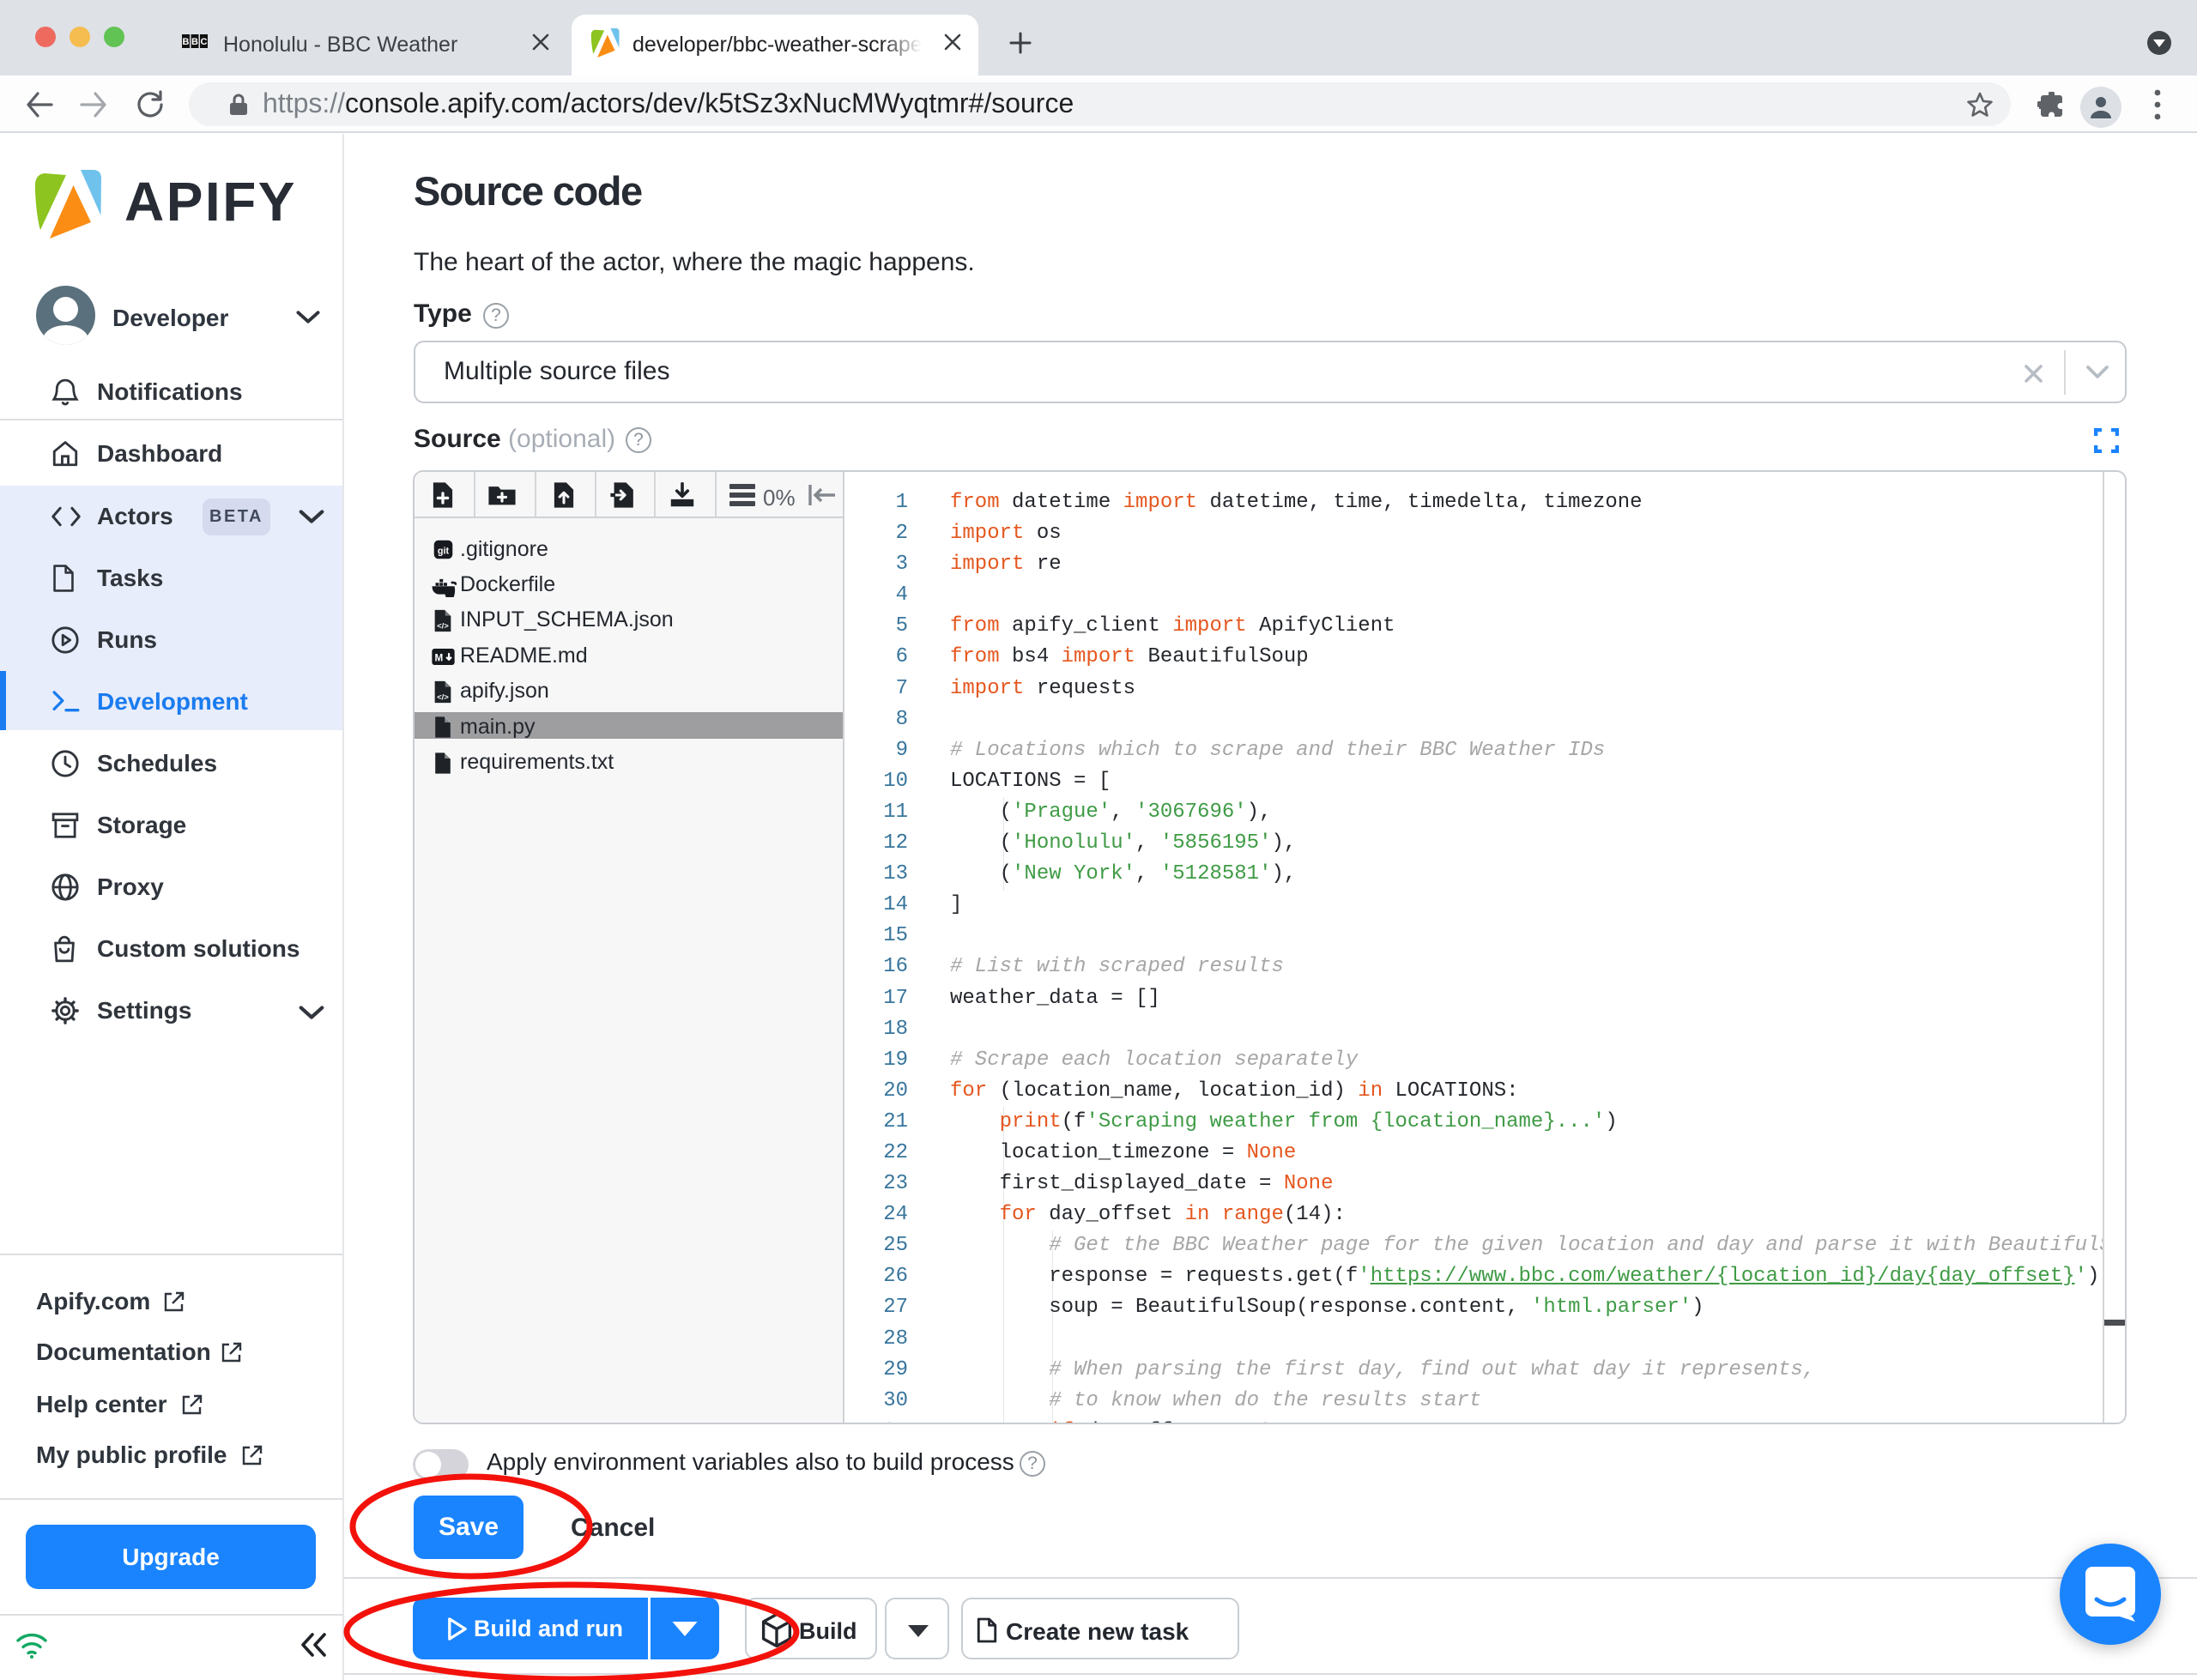 Image resolution: width=2197 pixels, height=1680 pixels. Describe the element at coordinates (444, 552) in the screenshot. I see `svg-text: git` at that location.